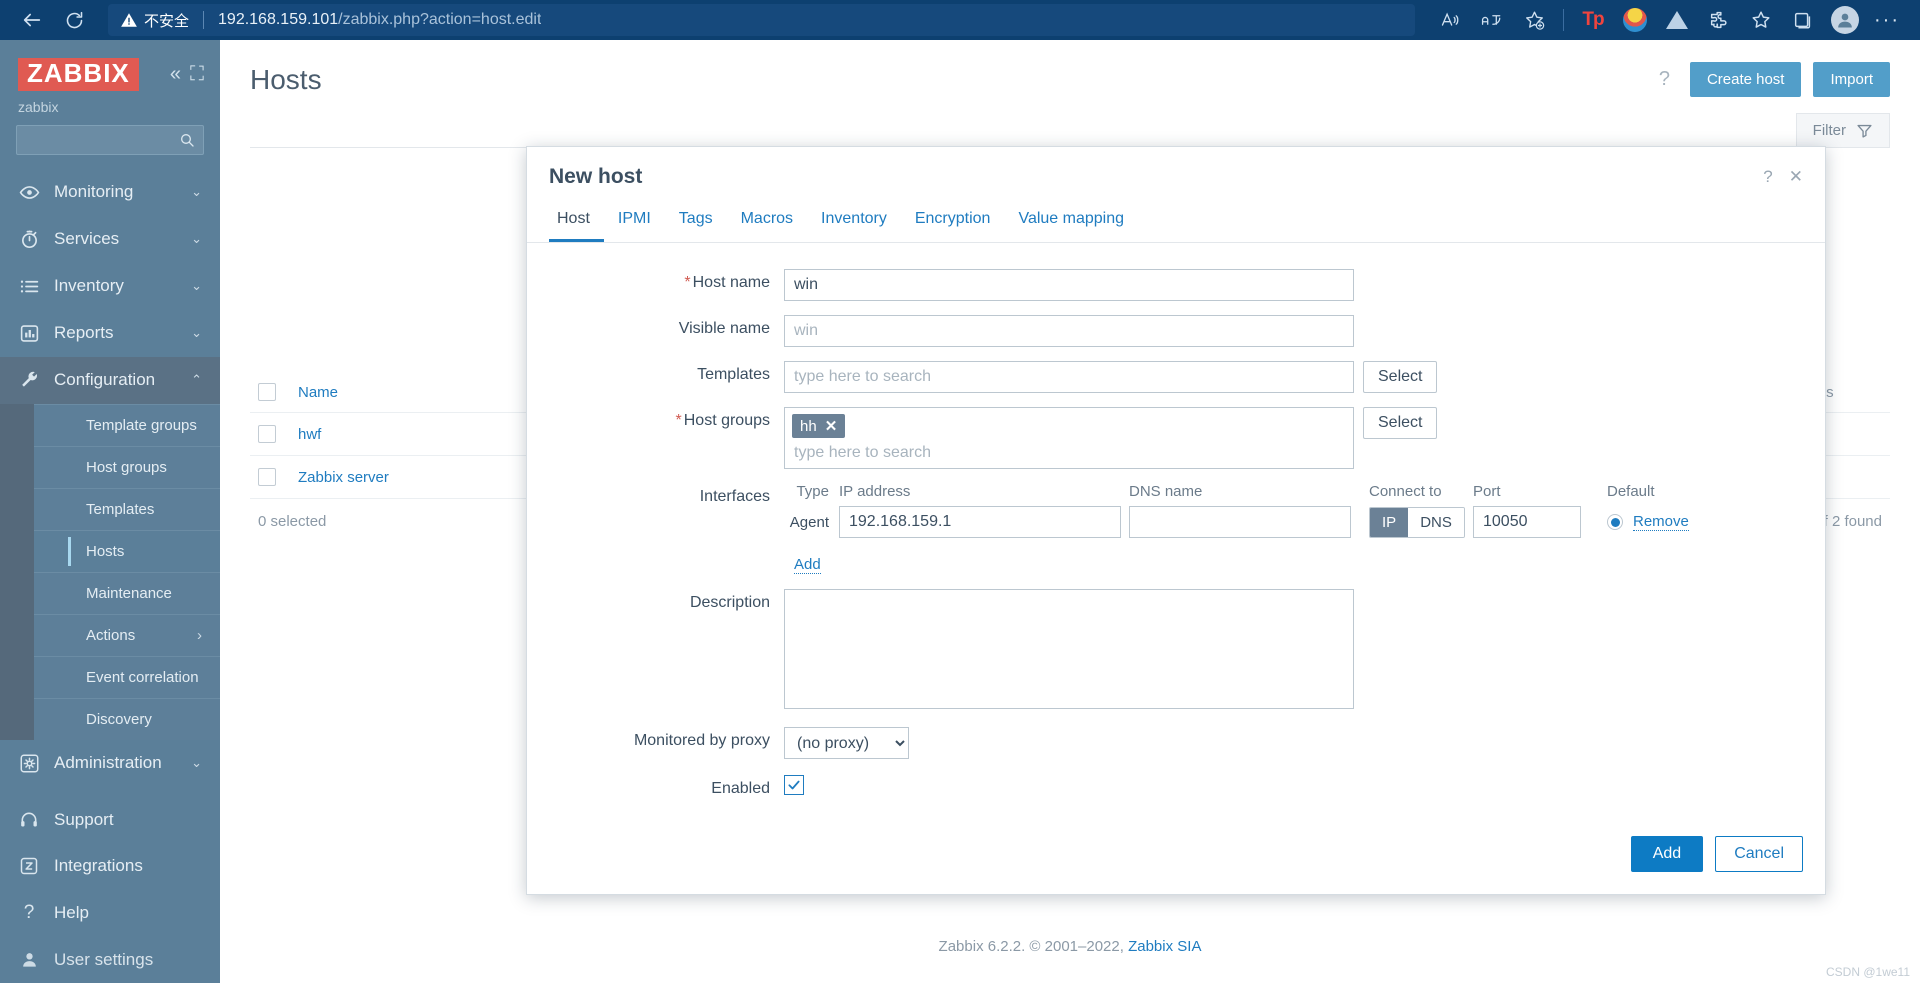 Image resolution: width=1920 pixels, height=983 pixels. What do you see at coordinates (111, 635) in the screenshot?
I see `sidebar-item-label: Actions` at bounding box center [111, 635].